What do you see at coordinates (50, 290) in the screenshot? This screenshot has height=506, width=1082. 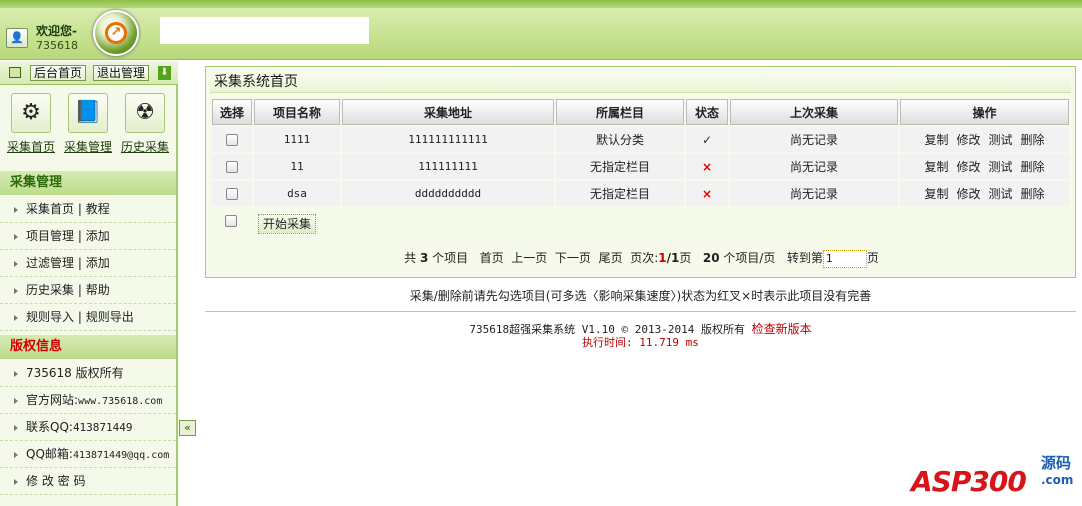 I see `nav-link: 历史采集` at bounding box center [50, 290].